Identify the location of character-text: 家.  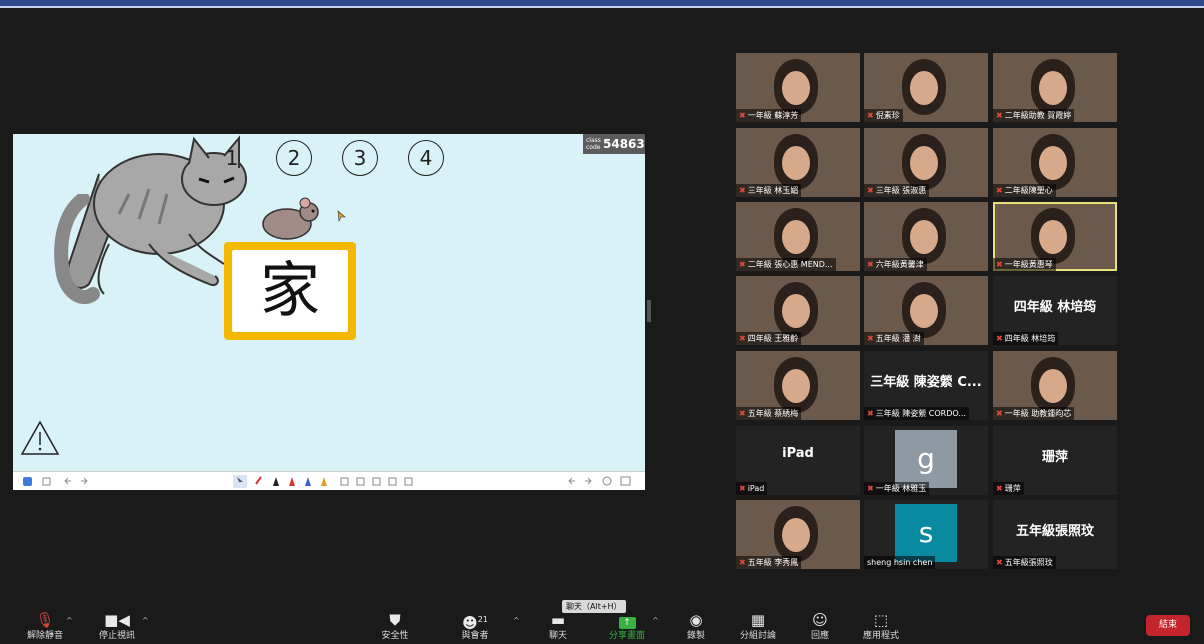
(290, 291).